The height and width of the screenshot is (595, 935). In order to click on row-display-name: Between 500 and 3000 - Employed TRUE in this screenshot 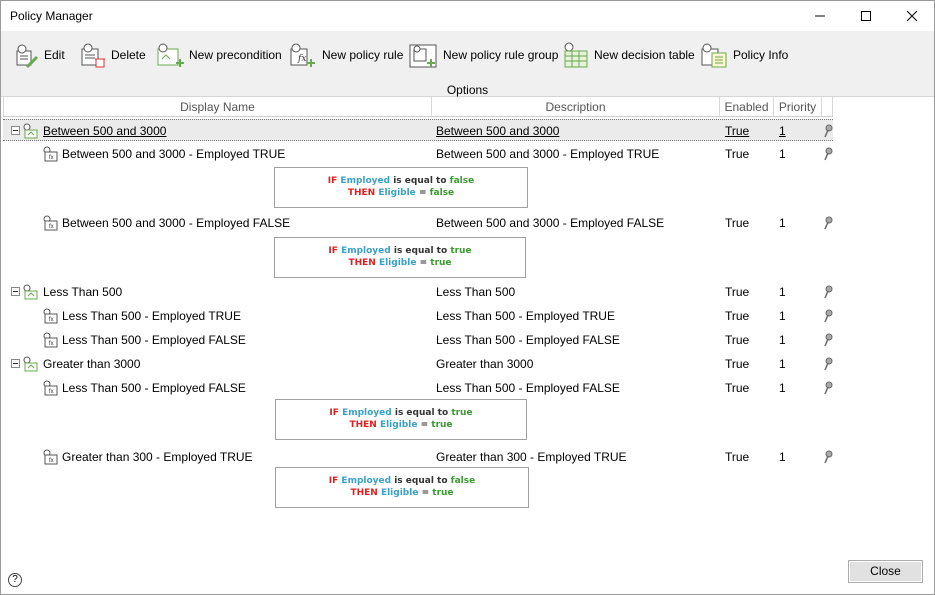, I will do `click(174, 154)`.